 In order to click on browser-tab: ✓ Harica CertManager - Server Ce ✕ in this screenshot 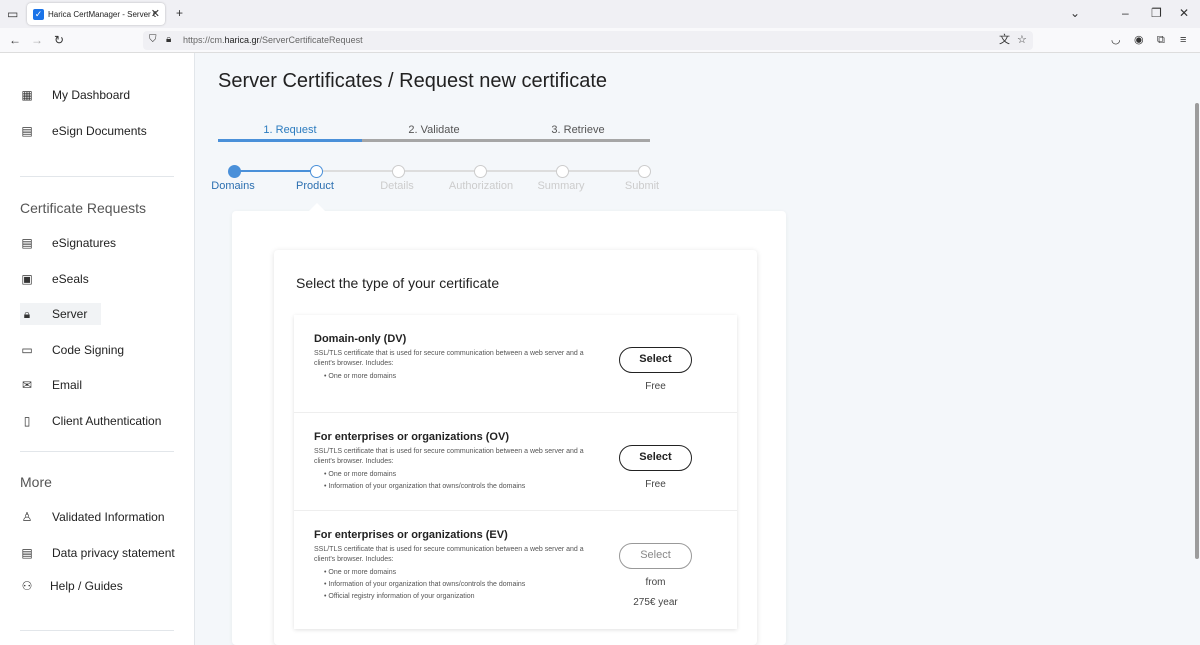, I will do `click(96, 14)`.